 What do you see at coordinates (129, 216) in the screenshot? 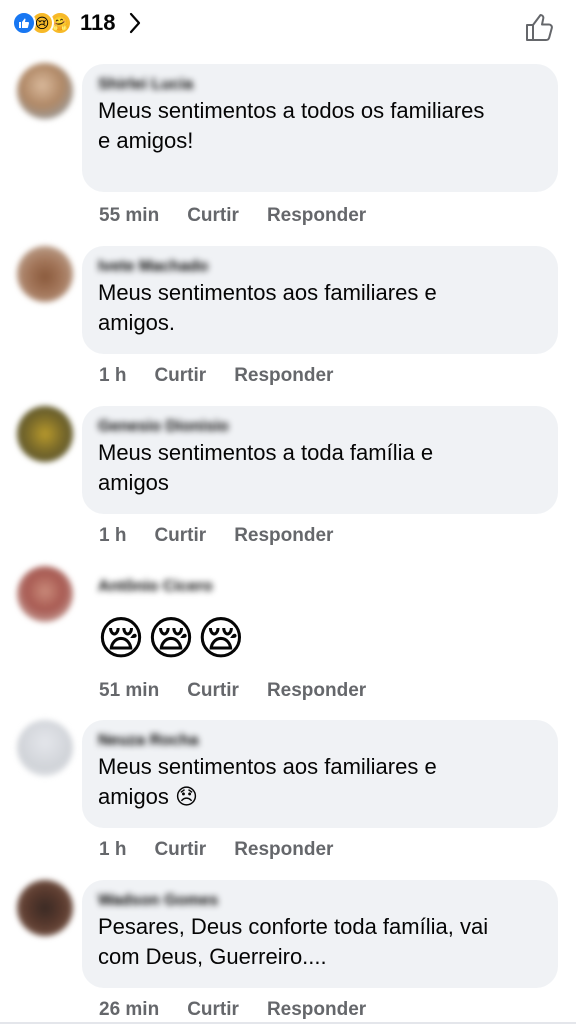
I see `comment-time: 55 min` at bounding box center [129, 216].